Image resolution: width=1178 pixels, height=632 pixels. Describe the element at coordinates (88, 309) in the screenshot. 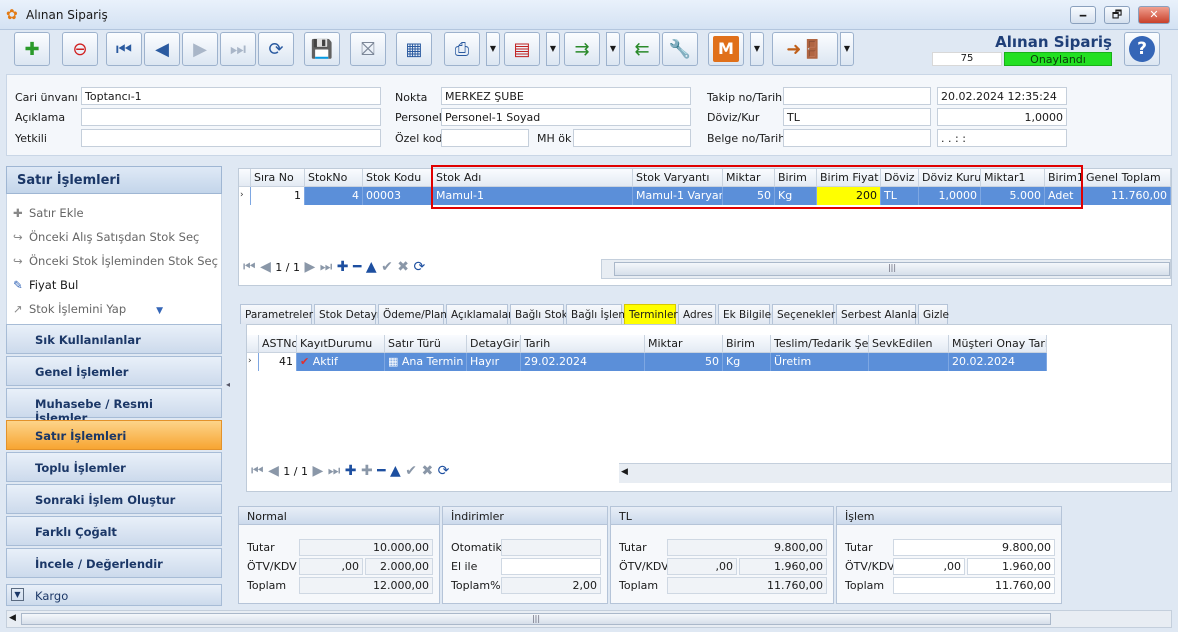

I see `action-stok-islemi: ↗ Stok İşlemini Yap ▼` at that location.